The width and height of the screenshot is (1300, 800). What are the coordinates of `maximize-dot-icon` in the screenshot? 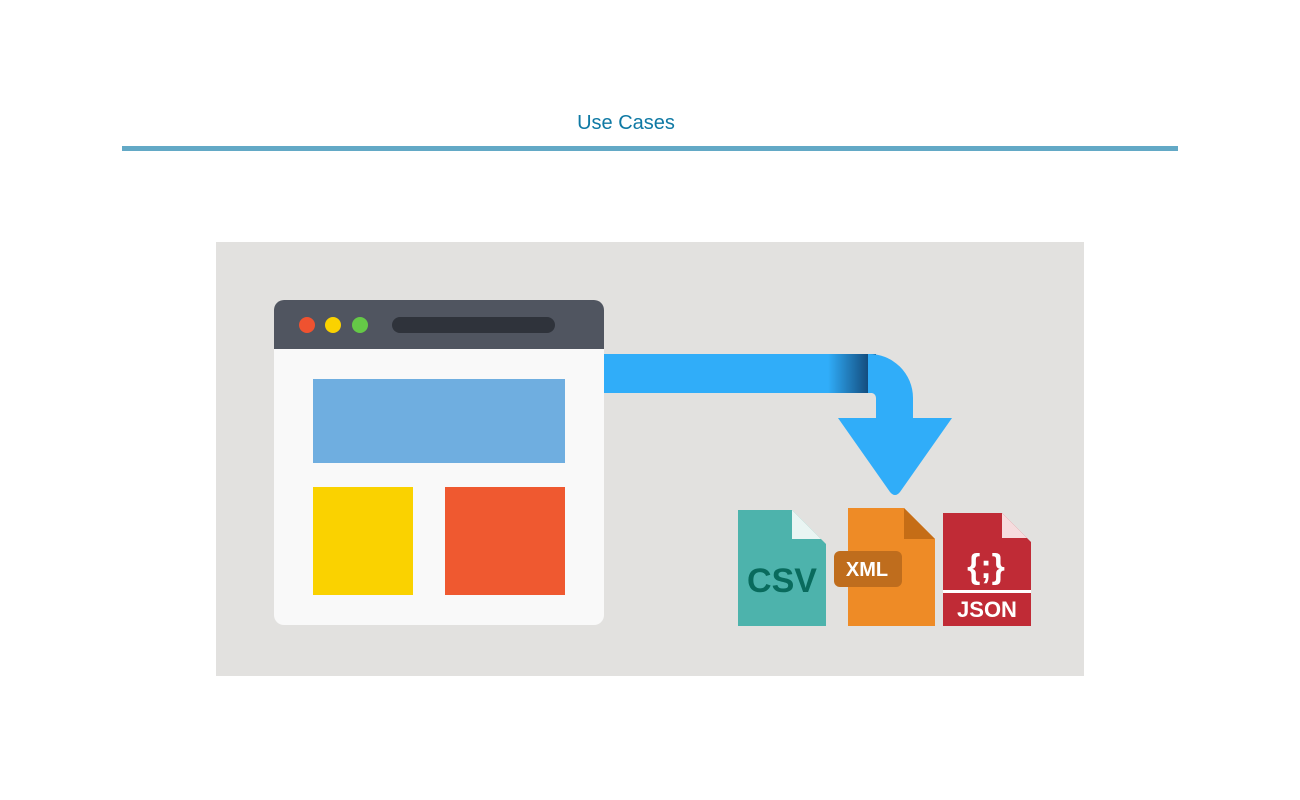 It's located at (360, 325).